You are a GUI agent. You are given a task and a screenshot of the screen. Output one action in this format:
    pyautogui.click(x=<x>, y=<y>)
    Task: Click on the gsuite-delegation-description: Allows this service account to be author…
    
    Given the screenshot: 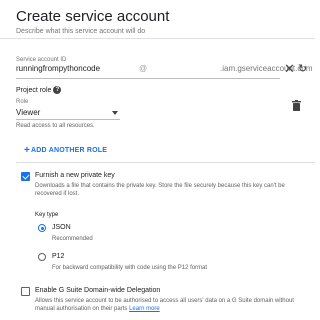 What is the action you would take?
    pyautogui.click(x=174, y=305)
    